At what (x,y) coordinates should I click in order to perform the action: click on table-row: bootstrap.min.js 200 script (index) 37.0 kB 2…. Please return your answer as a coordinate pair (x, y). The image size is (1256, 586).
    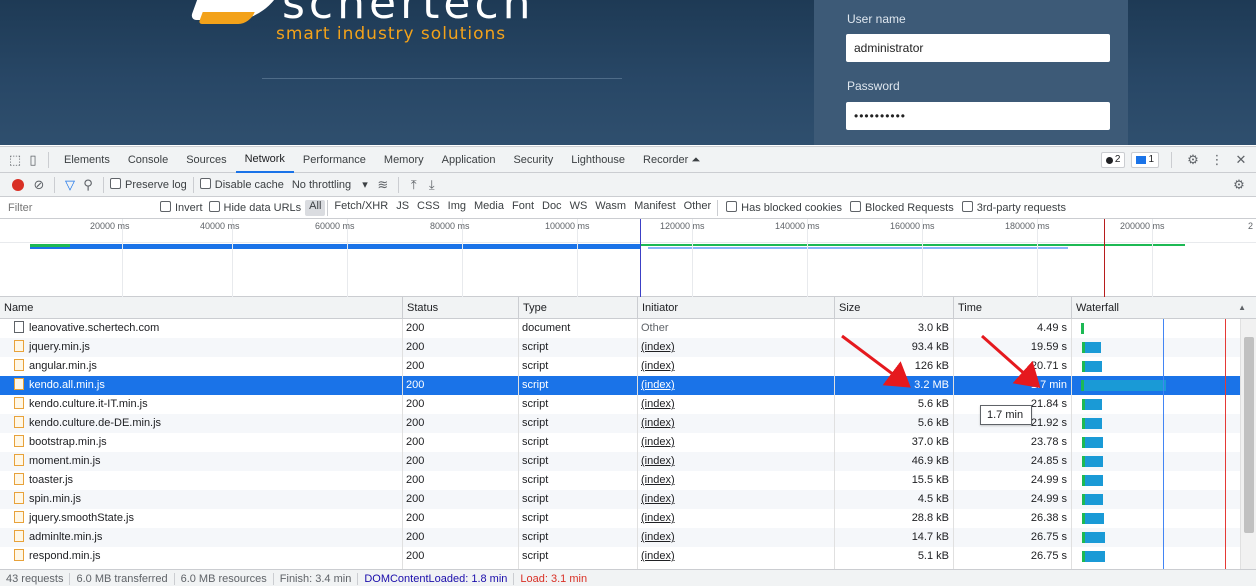
    Looking at the image, I should click on (620, 442).